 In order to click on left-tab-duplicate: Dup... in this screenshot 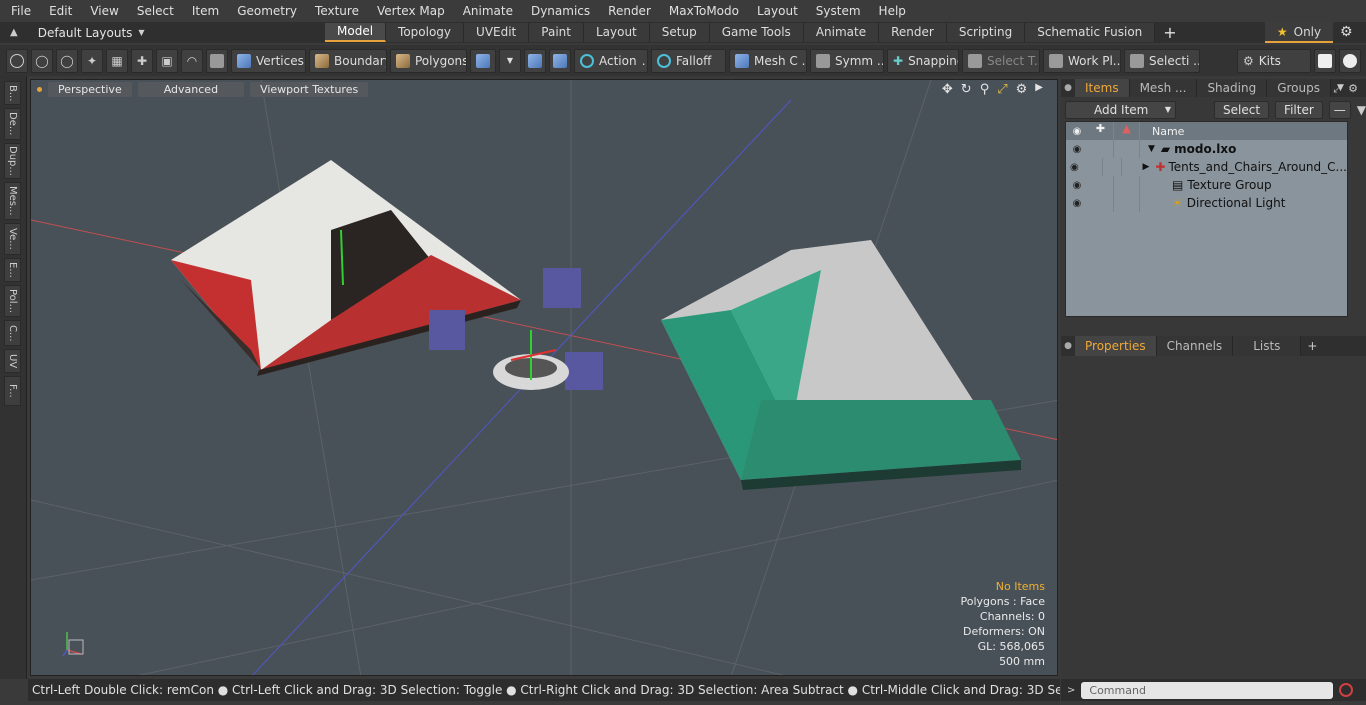, I will do `click(12, 161)`.